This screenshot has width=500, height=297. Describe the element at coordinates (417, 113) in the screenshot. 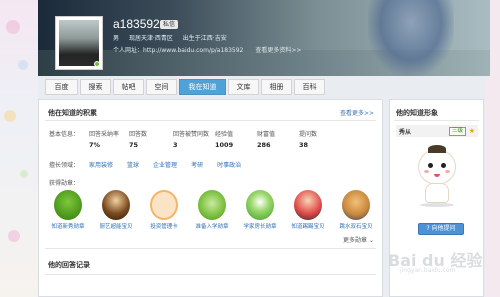

I see `side-title: 他的知道形象` at that location.